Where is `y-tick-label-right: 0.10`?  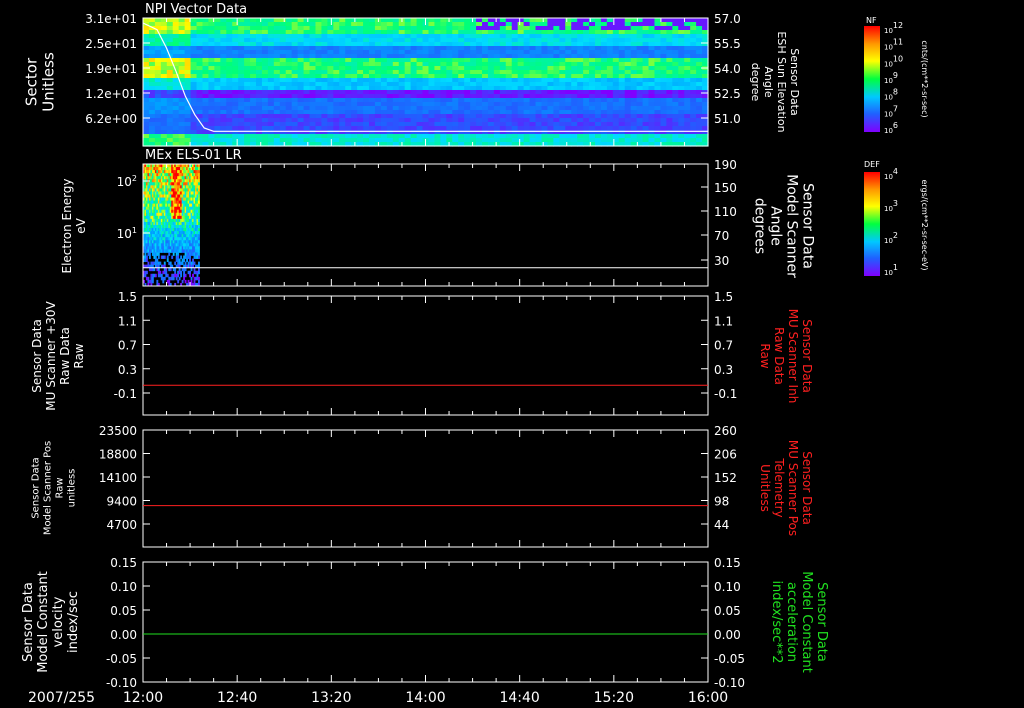
y-tick-label-right: 0.10 is located at coordinates (727, 587).